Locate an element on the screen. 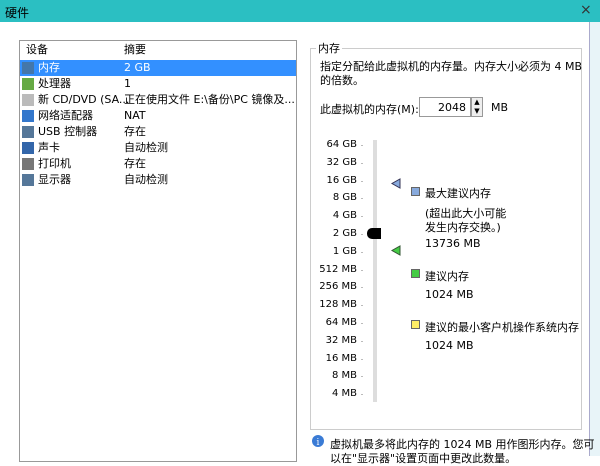 The height and width of the screenshot is (466, 600). min-value: 1024 MB is located at coordinates (449, 345).